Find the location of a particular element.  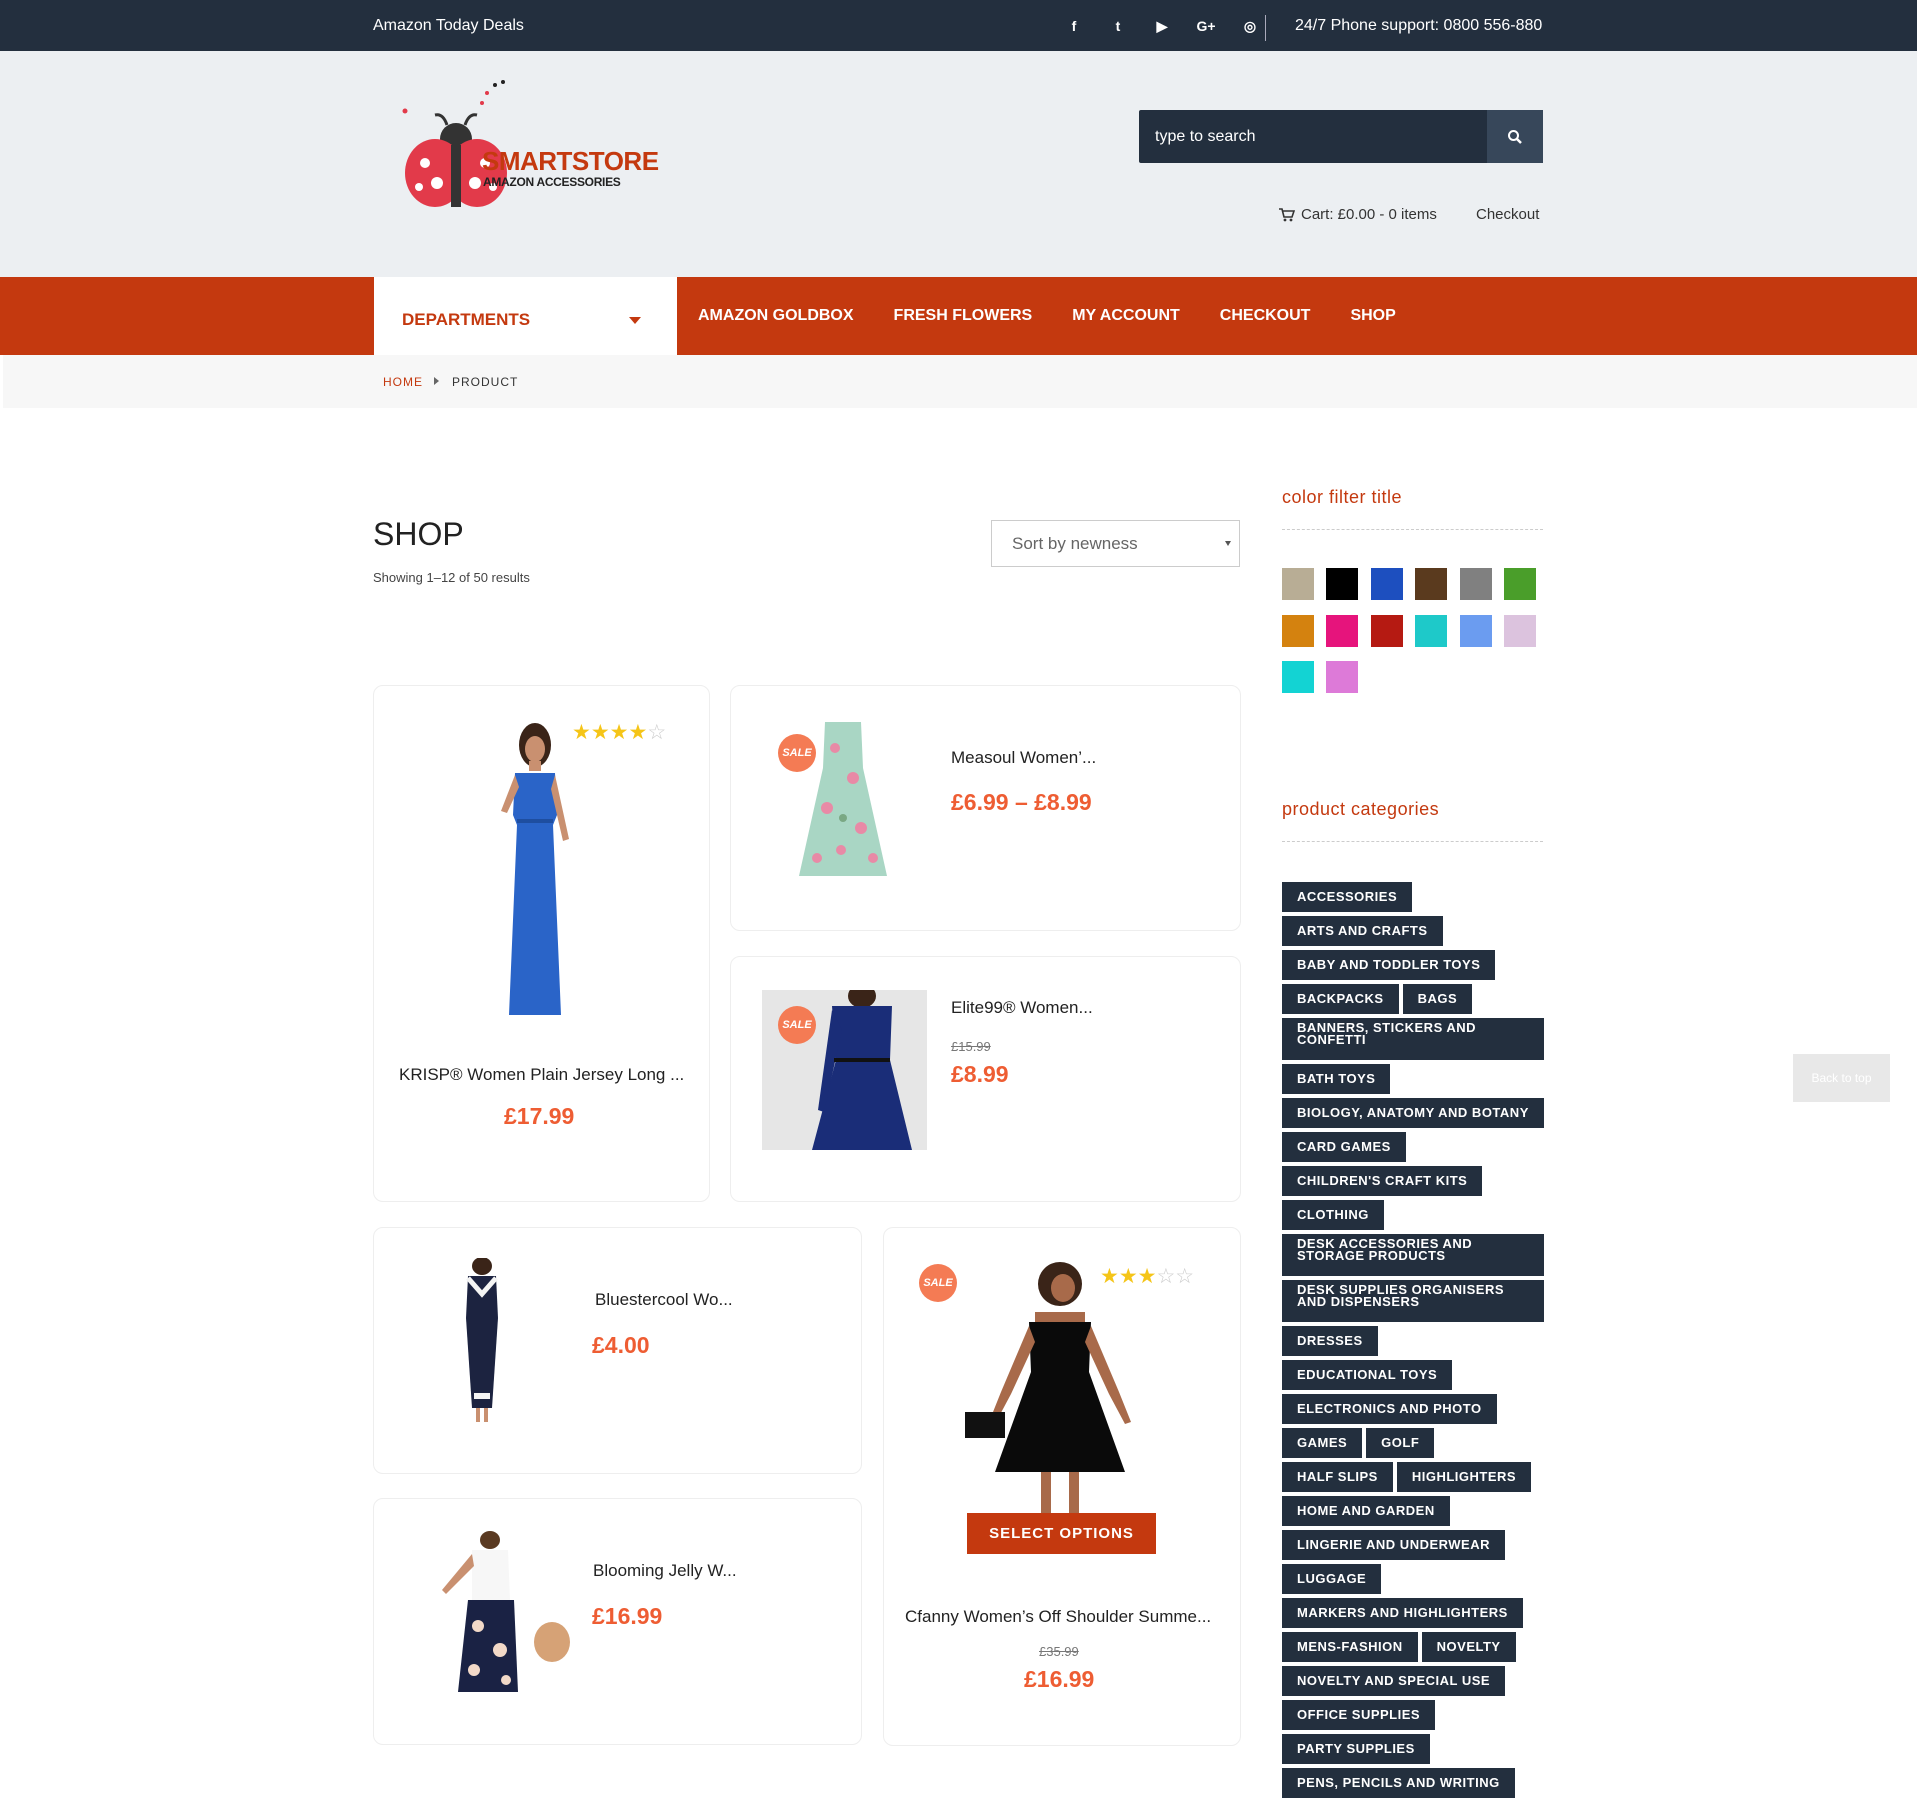

cart-summary: Cart: £0.00 - 0 items is located at coordinates (1369, 214).